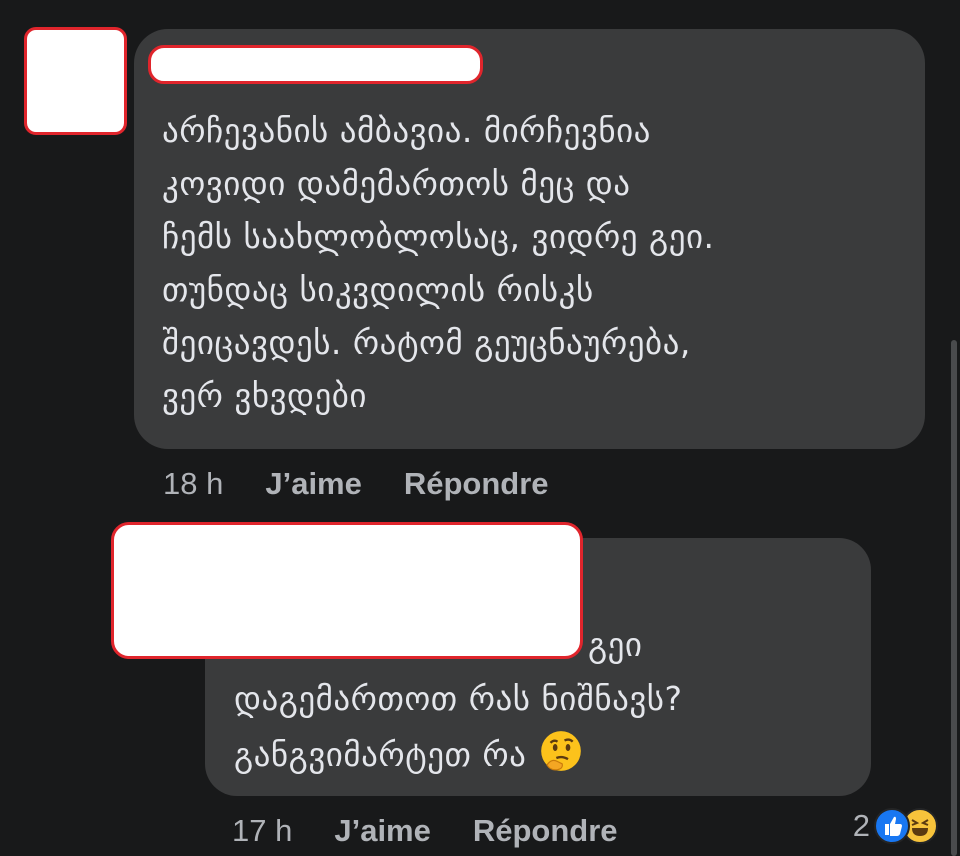 This screenshot has width=960, height=856. I want to click on reply-author-redacted, so click(347, 590).